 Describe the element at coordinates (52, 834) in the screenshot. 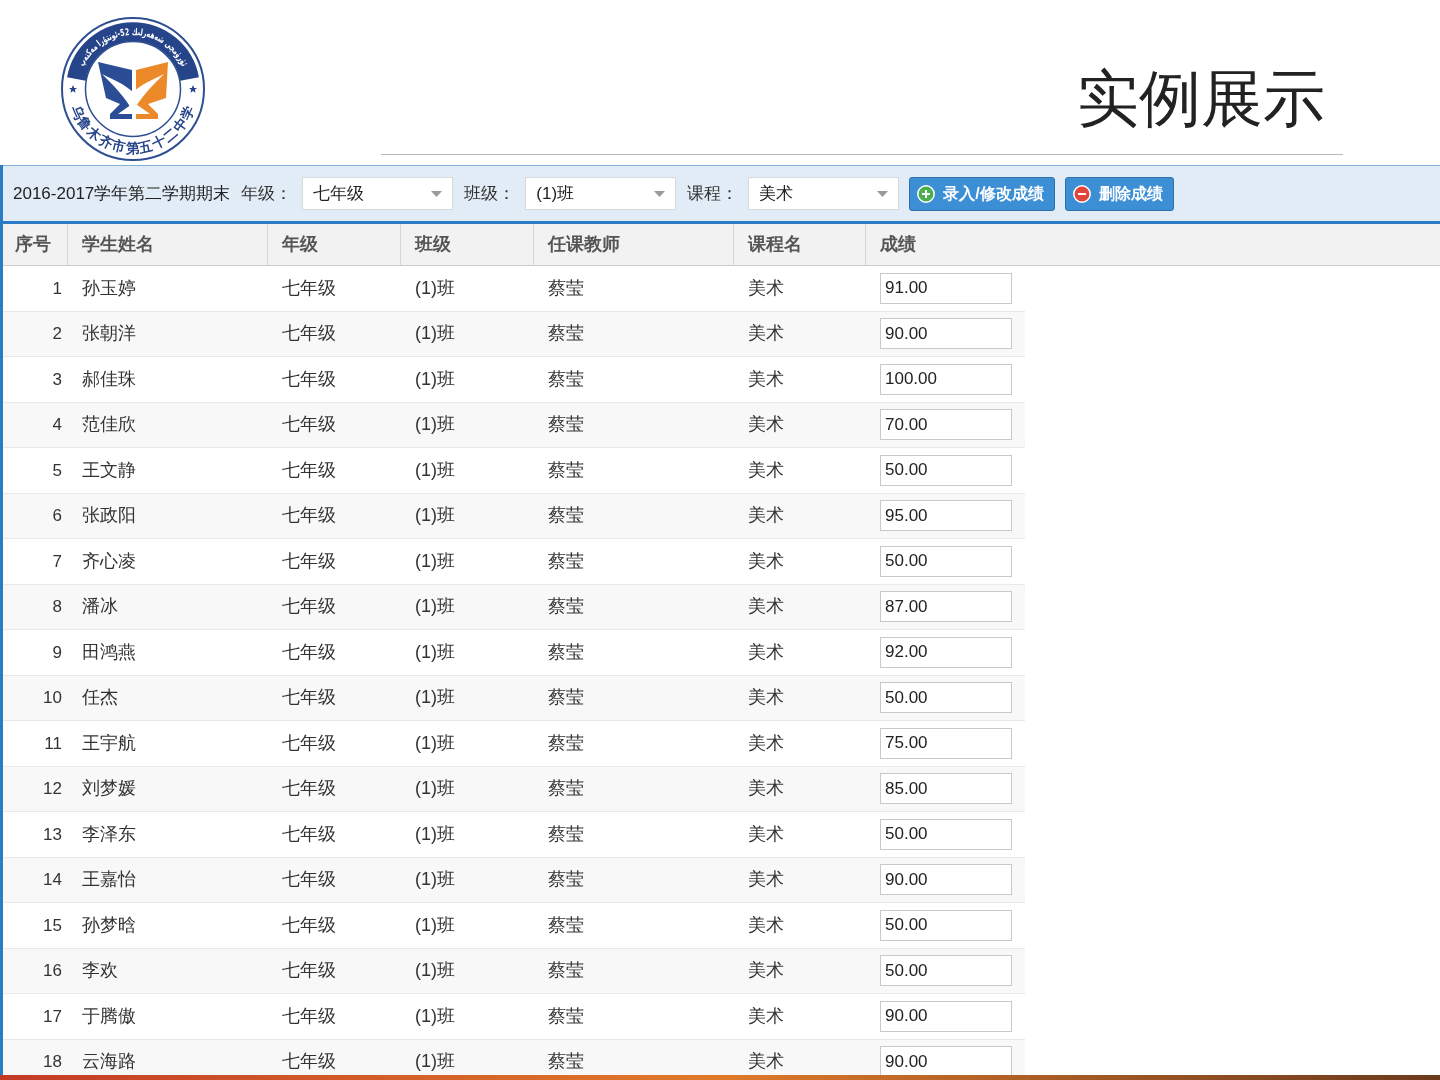

I see `row-number: 13` at that location.